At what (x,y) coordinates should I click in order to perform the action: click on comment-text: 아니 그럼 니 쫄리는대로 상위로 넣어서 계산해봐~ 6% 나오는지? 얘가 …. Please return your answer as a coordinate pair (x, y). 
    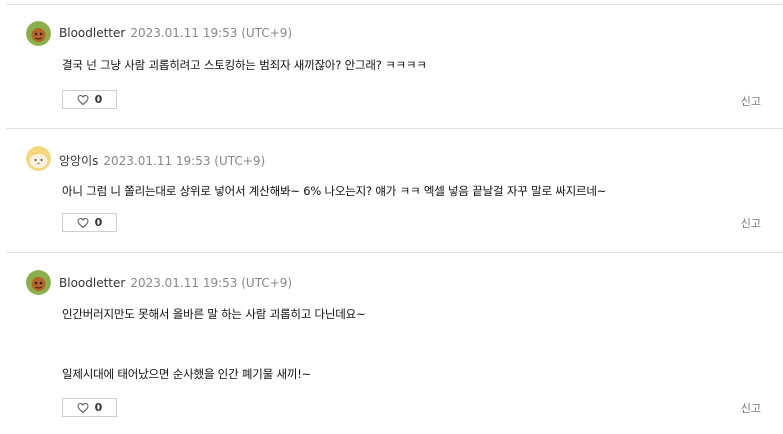
    Looking at the image, I should click on (334, 191).